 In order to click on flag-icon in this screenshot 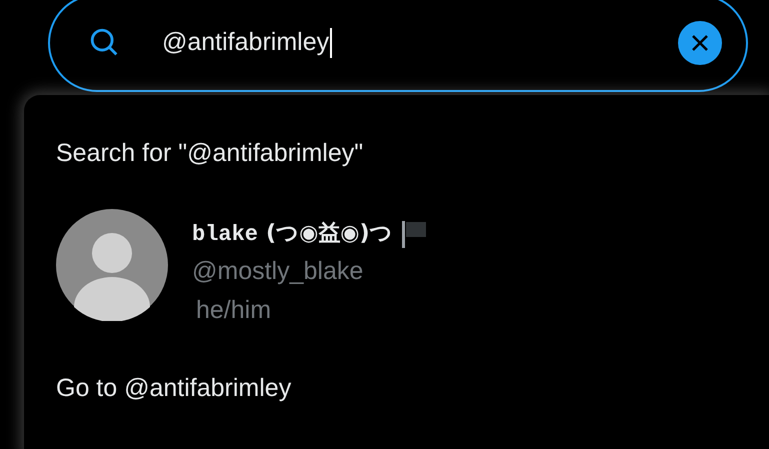, I will do `click(413, 234)`.